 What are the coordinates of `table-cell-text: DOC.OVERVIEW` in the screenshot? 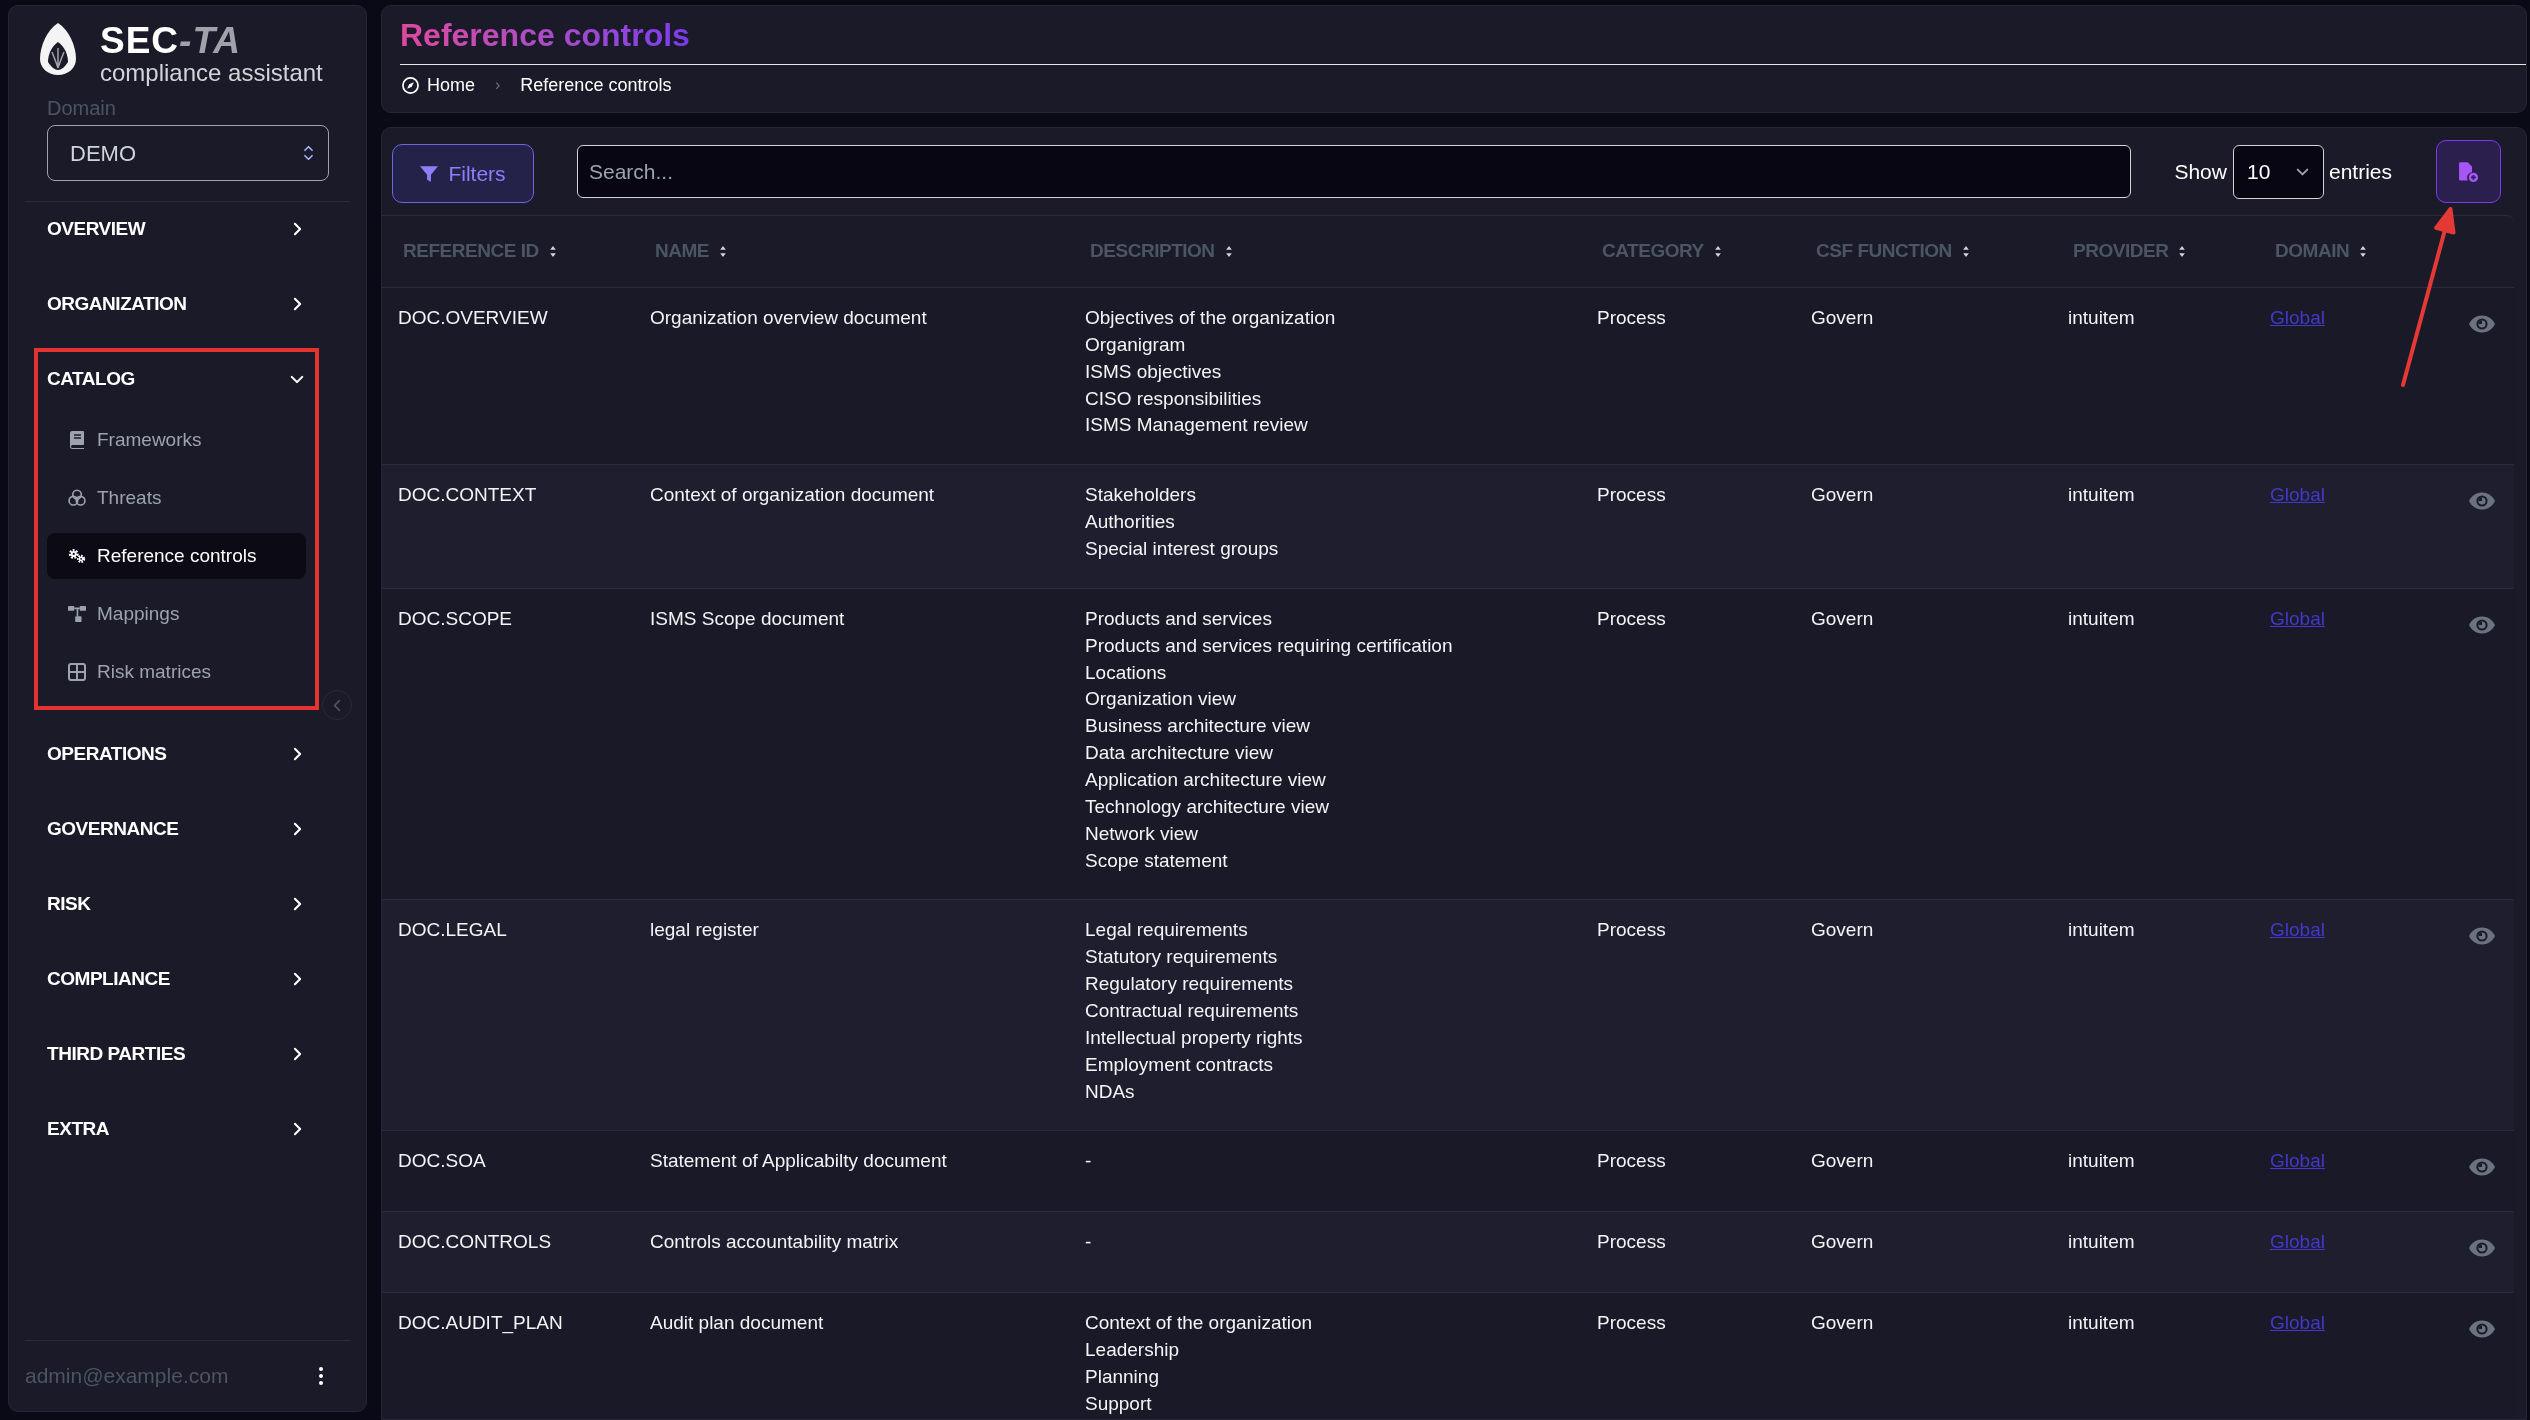 It's located at (473, 318).